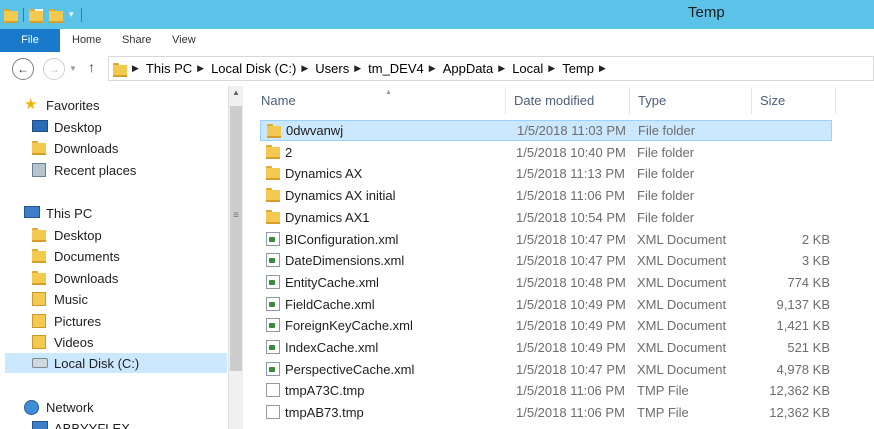 Image resolution: width=874 pixels, height=429 pixels. What do you see at coordinates (691, 101) in the screenshot?
I see `column-header-type: Type` at bounding box center [691, 101].